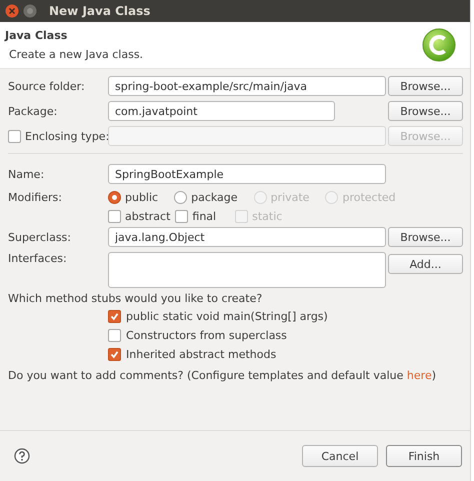  What do you see at coordinates (227, 316) in the screenshot?
I see `option-label: public static void main(String[] args)` at bounding box center [227, 316].